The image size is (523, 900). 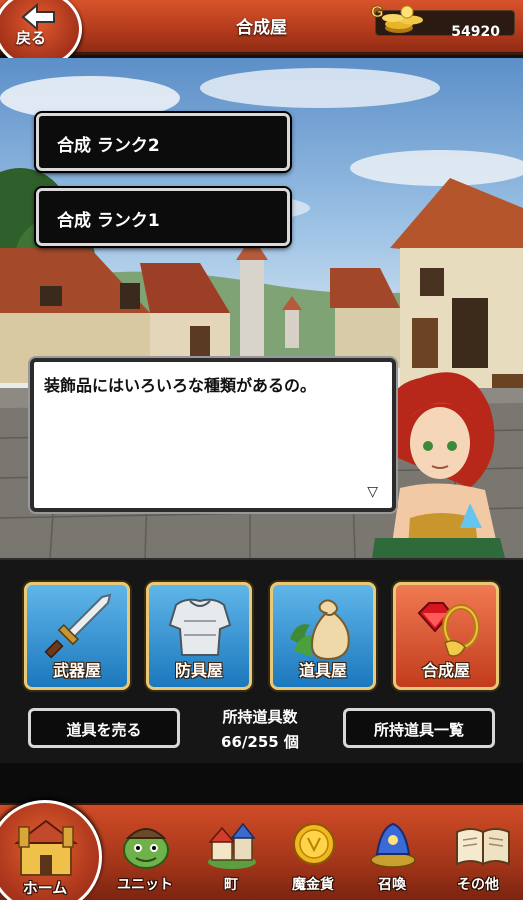 I want to click on nav-summon-label: 召喚, so click(x=392, y=885).